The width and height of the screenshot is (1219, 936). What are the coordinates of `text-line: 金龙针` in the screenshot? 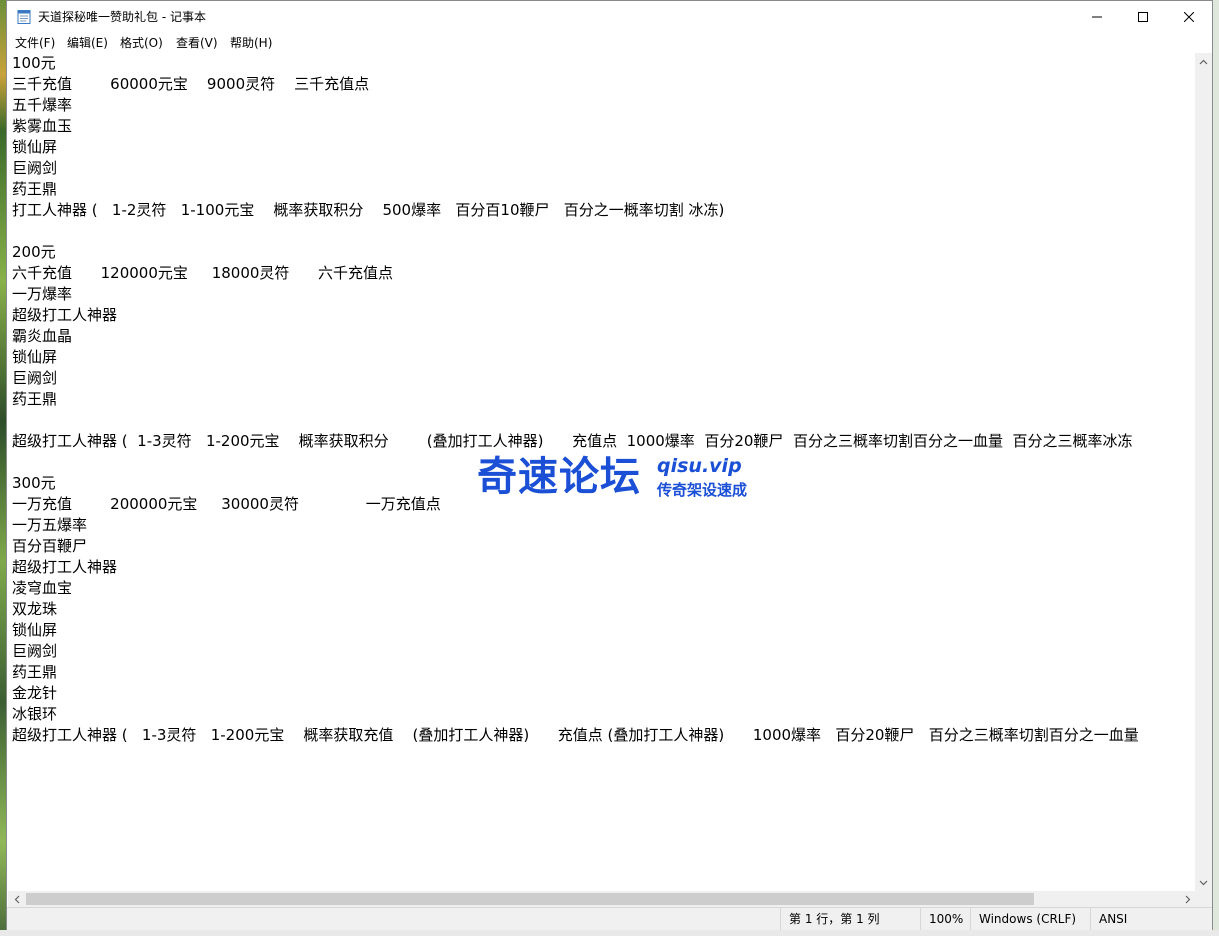 It's located at (35, 693).